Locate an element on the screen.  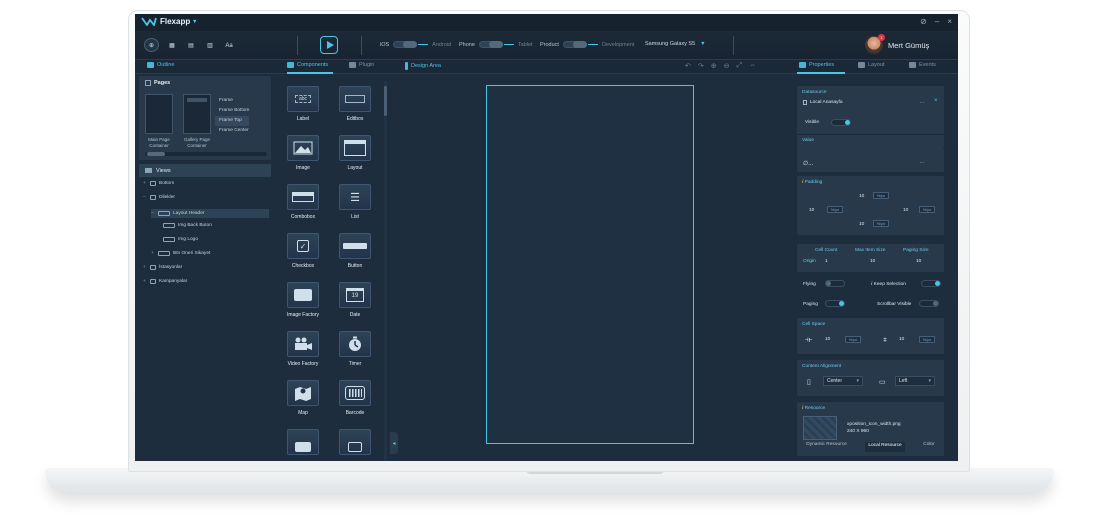
app-menu-chevron-icon: ▾ is located at coordinates (194, 21).